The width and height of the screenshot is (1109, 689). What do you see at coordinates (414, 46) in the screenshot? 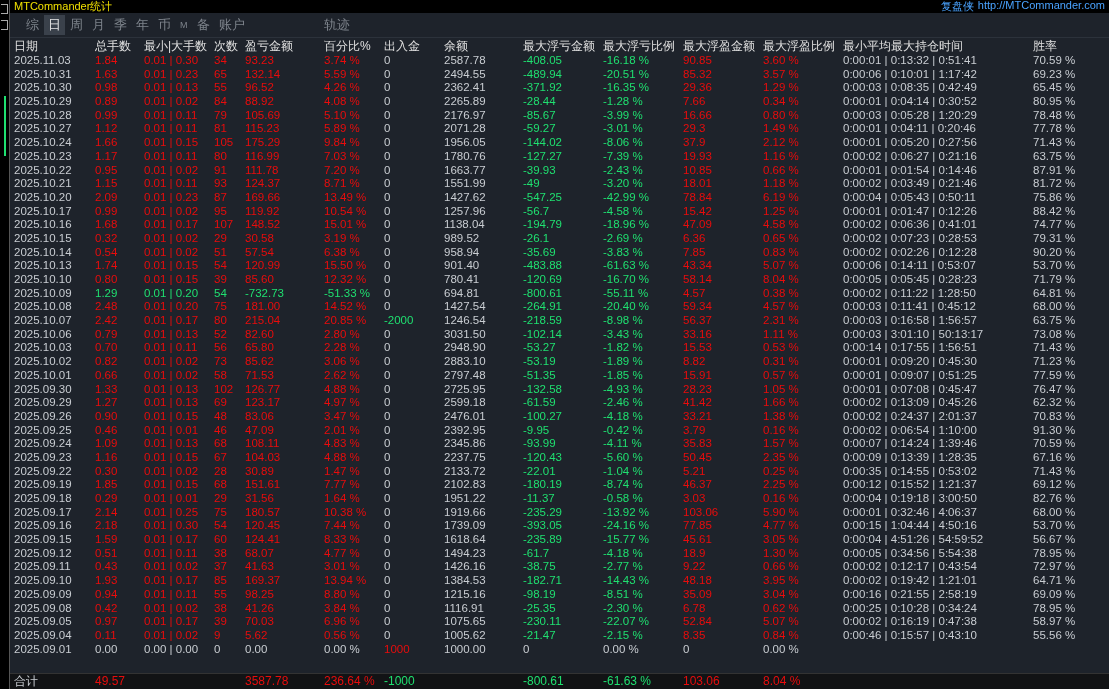
I see `column-header: 出入金` at bounding box center [414, 46].